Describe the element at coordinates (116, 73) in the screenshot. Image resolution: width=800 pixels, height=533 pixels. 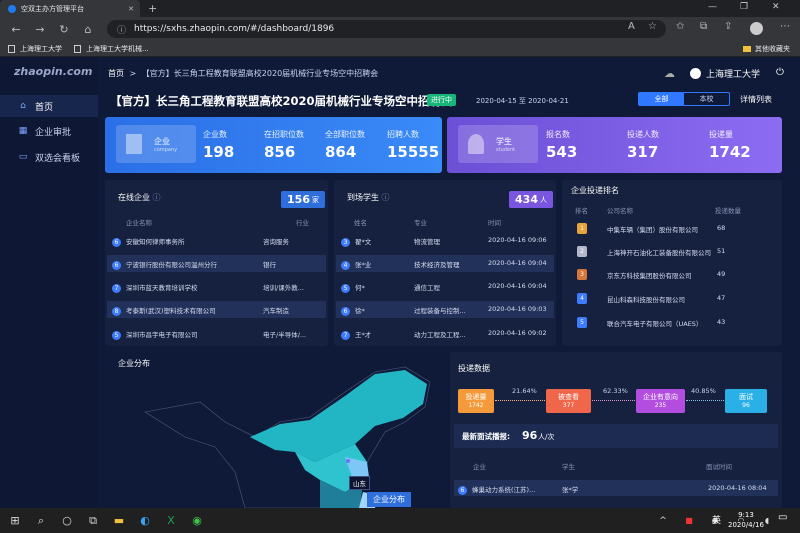
I see `breadcrumb-home: 首页` at that location.